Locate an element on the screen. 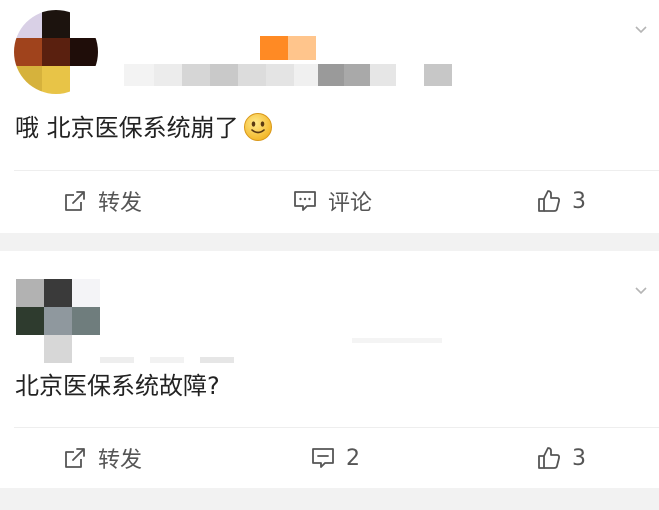 The width and height of the screenshot is (659, 510). post-content: 哦 北京医保系统崩了 is located at coordinates (144, 128).